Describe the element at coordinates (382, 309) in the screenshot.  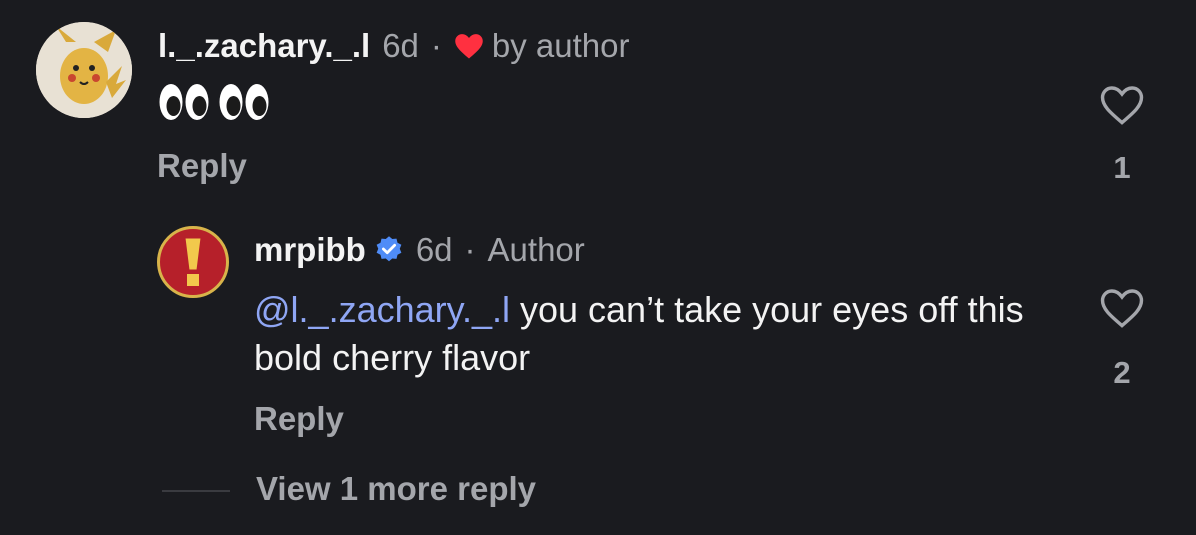
I see `mention-link: @l._.zachary._.l` at that location.